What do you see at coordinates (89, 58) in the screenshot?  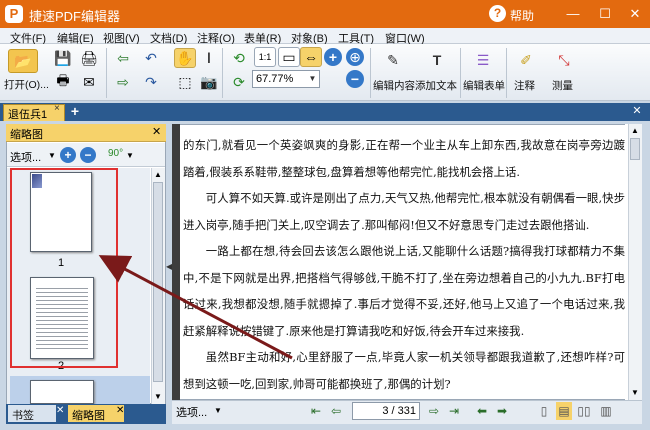 I see `print-icon: 🖨` at bounding box center [89, 58].